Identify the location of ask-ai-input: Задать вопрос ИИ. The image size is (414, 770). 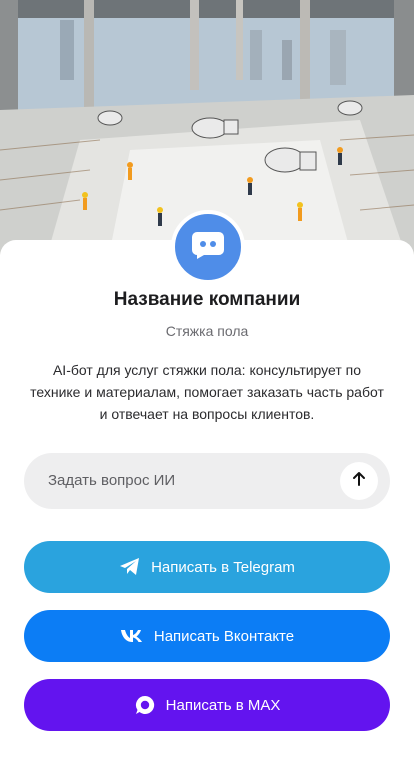
(207, 481).